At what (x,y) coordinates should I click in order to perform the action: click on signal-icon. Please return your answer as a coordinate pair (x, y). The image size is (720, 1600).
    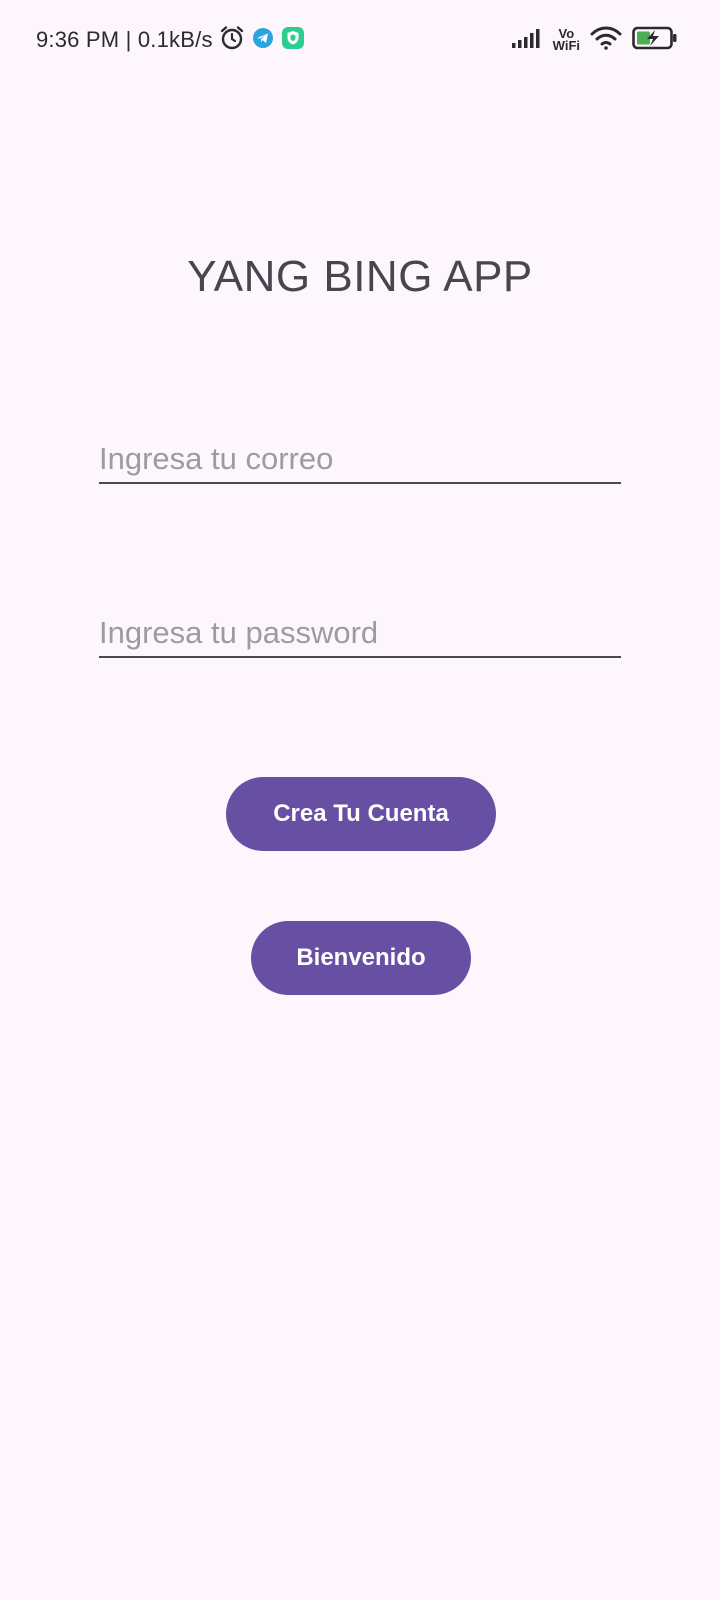
    Looking at the image, I should click on (527, 40).